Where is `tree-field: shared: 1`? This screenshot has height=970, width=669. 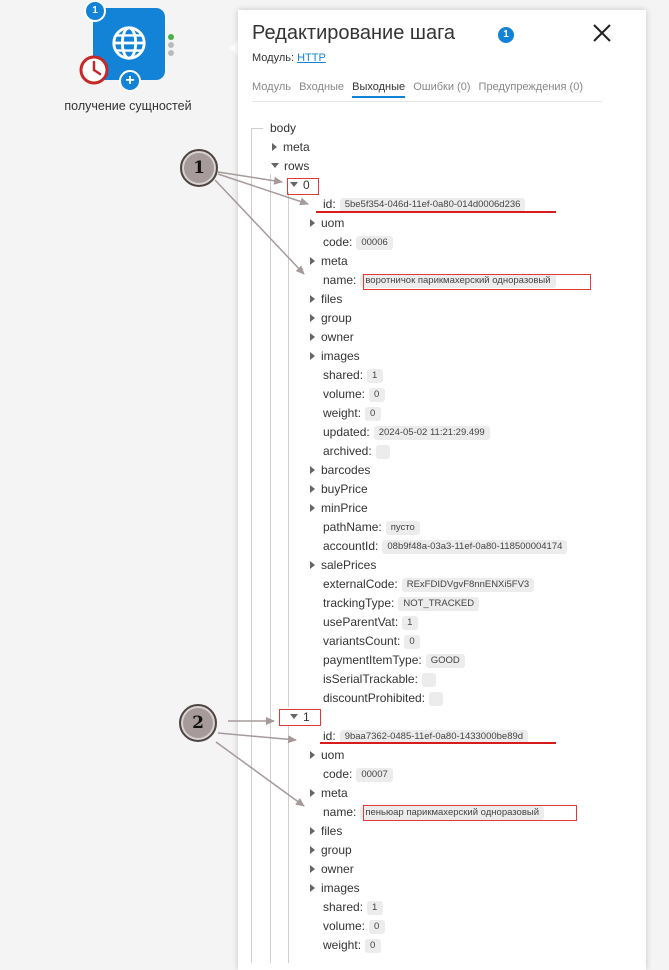 tree-field: shared: 1 is located at coordinates (353, 907).